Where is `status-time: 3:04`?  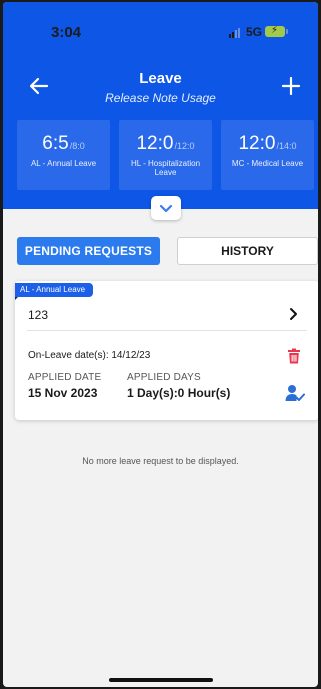 status-time: 3:04 is located at coordinates (66, 32).